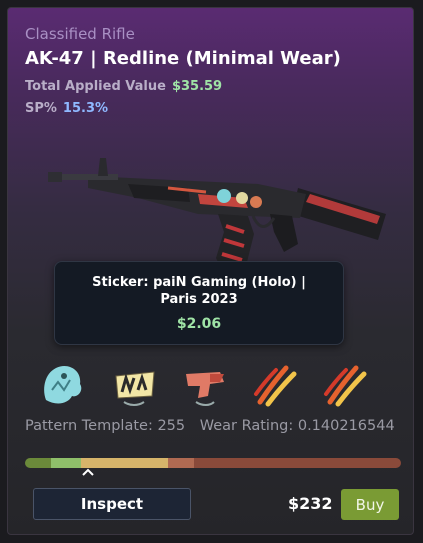 Image resolution: width=423 pixels, height=543 pixels. Describe the element at coordinates (310, 503) in the screenshot. I see `listing-price: $232` at that location.